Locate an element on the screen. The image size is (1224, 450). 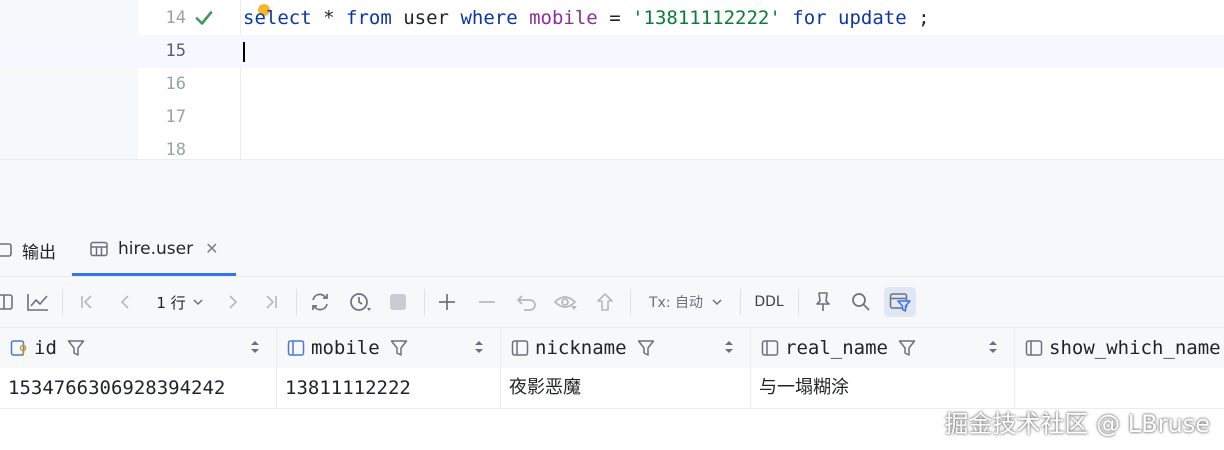
key-column-icon is located at coordinates (18, 348).